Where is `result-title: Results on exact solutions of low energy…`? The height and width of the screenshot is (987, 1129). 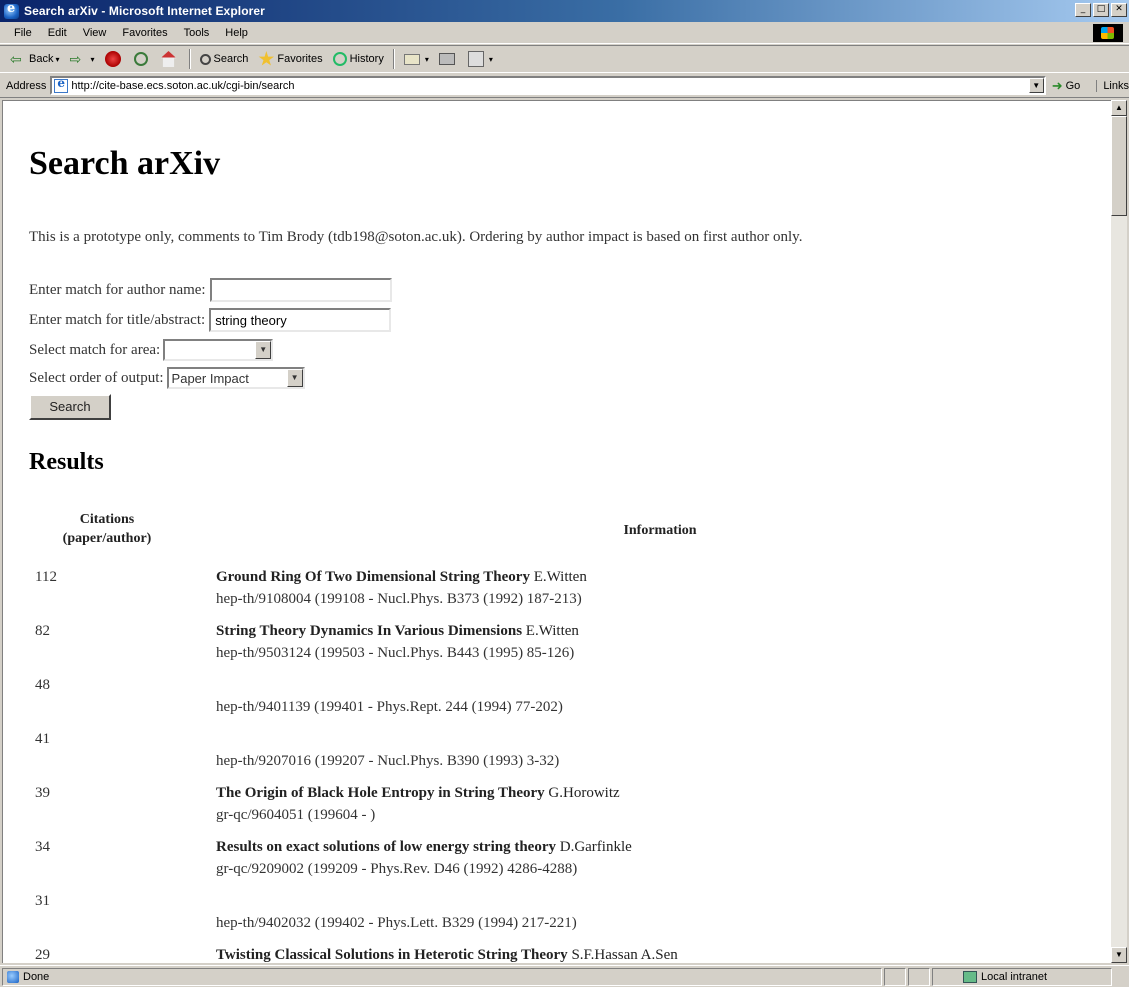 result-title: Results on exact solutions of low energy… is located at coordinates (386, 847).